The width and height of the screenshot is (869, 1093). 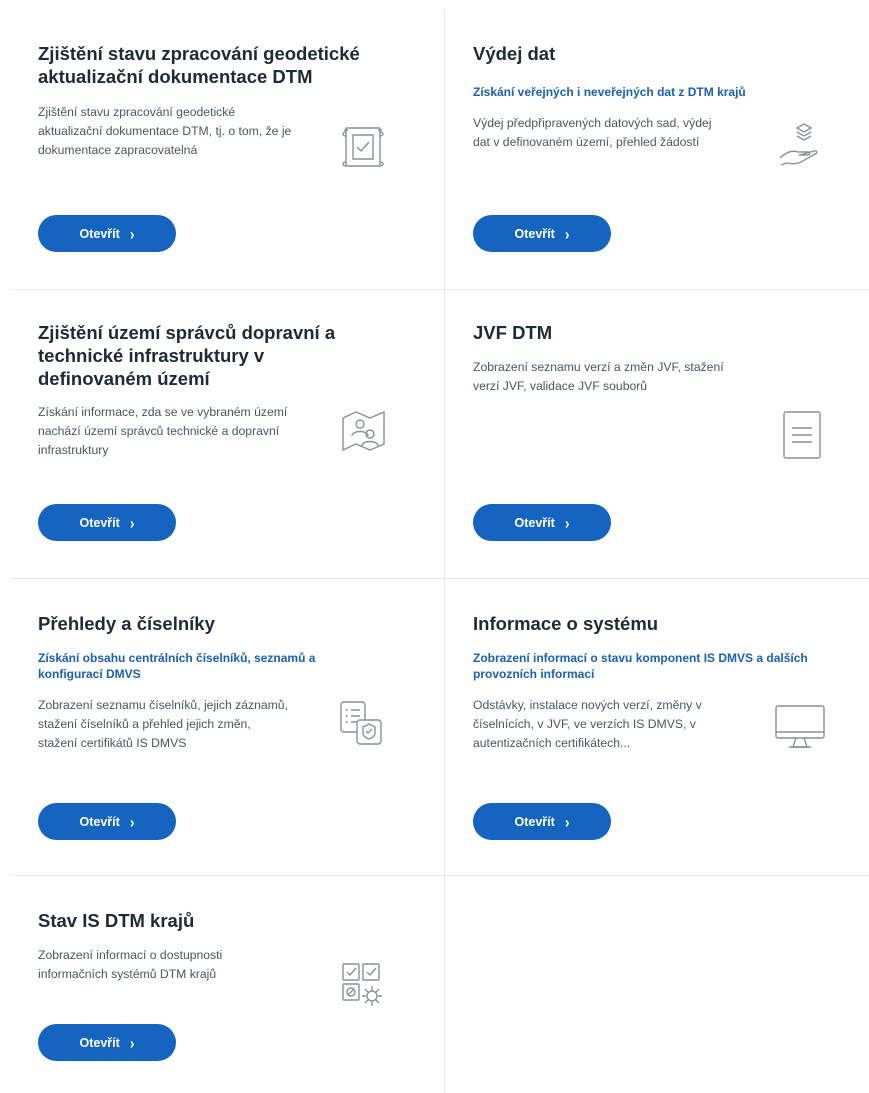 I want to click on monitor-icon, so click(x=800, y=727).